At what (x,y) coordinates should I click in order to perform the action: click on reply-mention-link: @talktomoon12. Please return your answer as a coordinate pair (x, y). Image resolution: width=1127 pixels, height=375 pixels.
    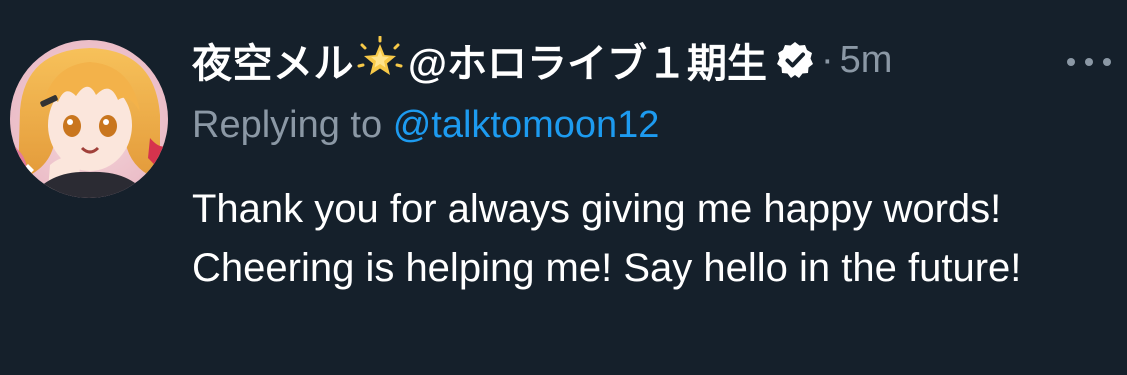
    Looking at the image, I should click on (526, 125).